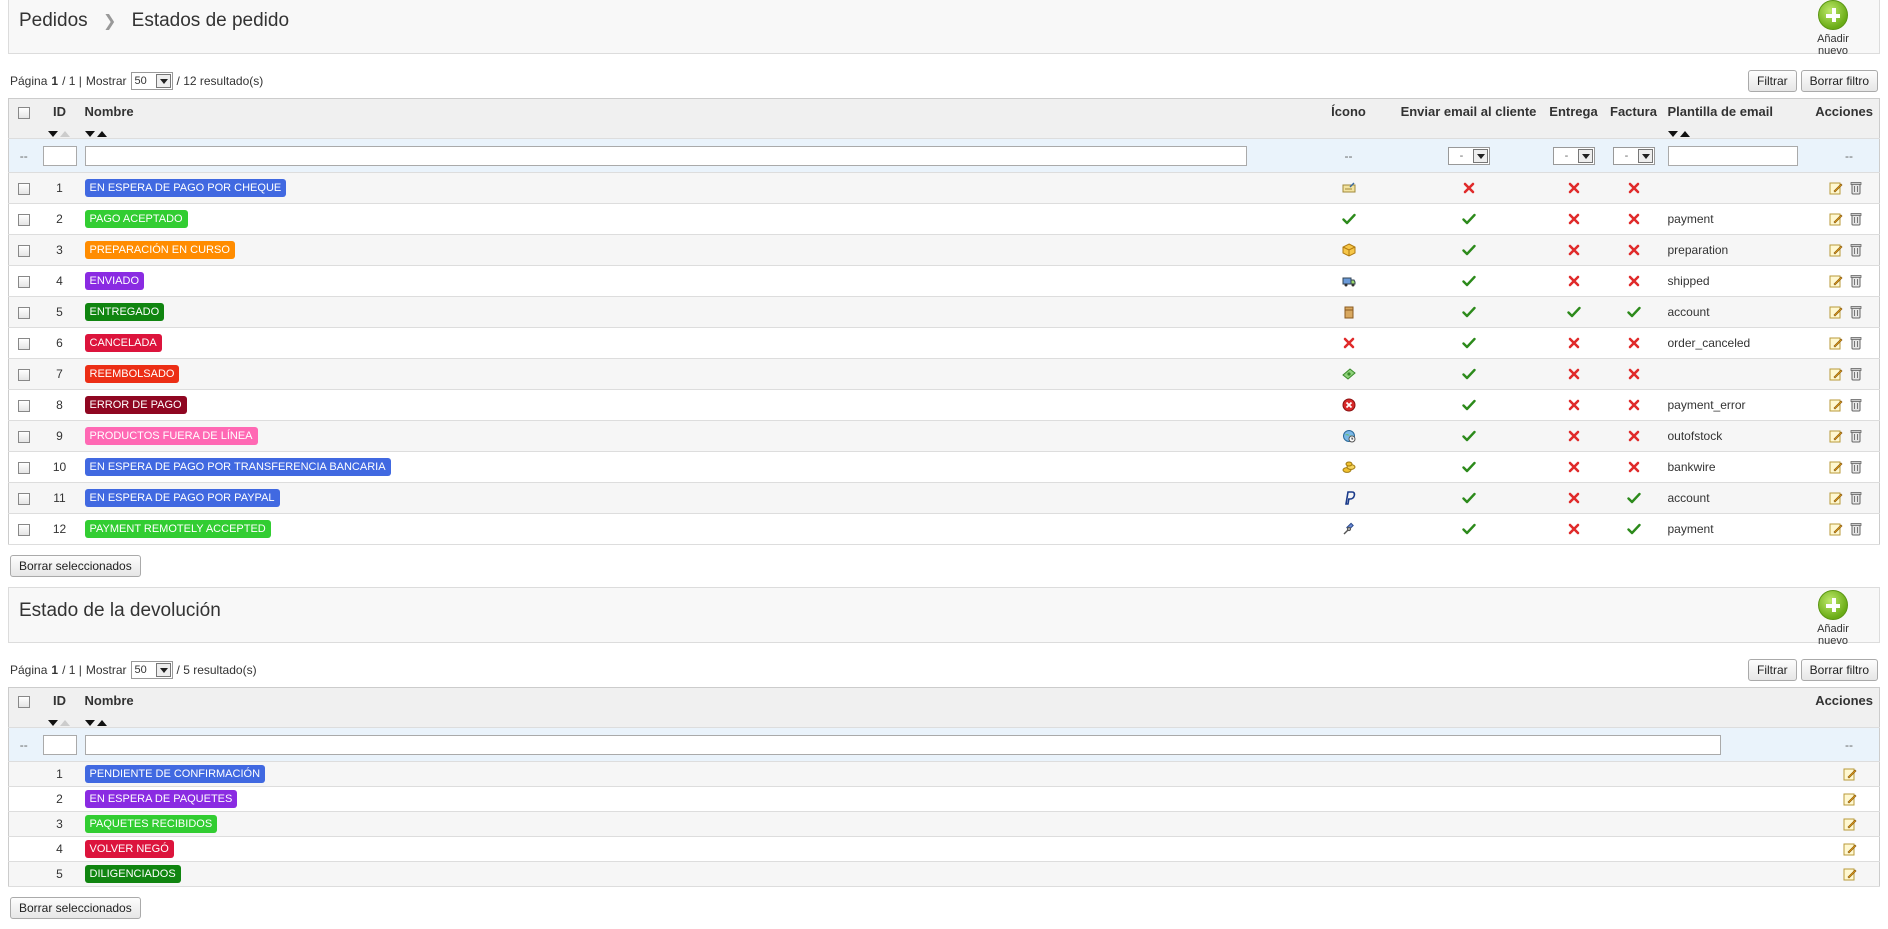 The height and width of the screenshot is (929, 1888). What do you see at coordinates (944, 343) in the screenshot?
I see `table-row: 6 CANCELADA order_canceled` at bounding box center [944, 343].